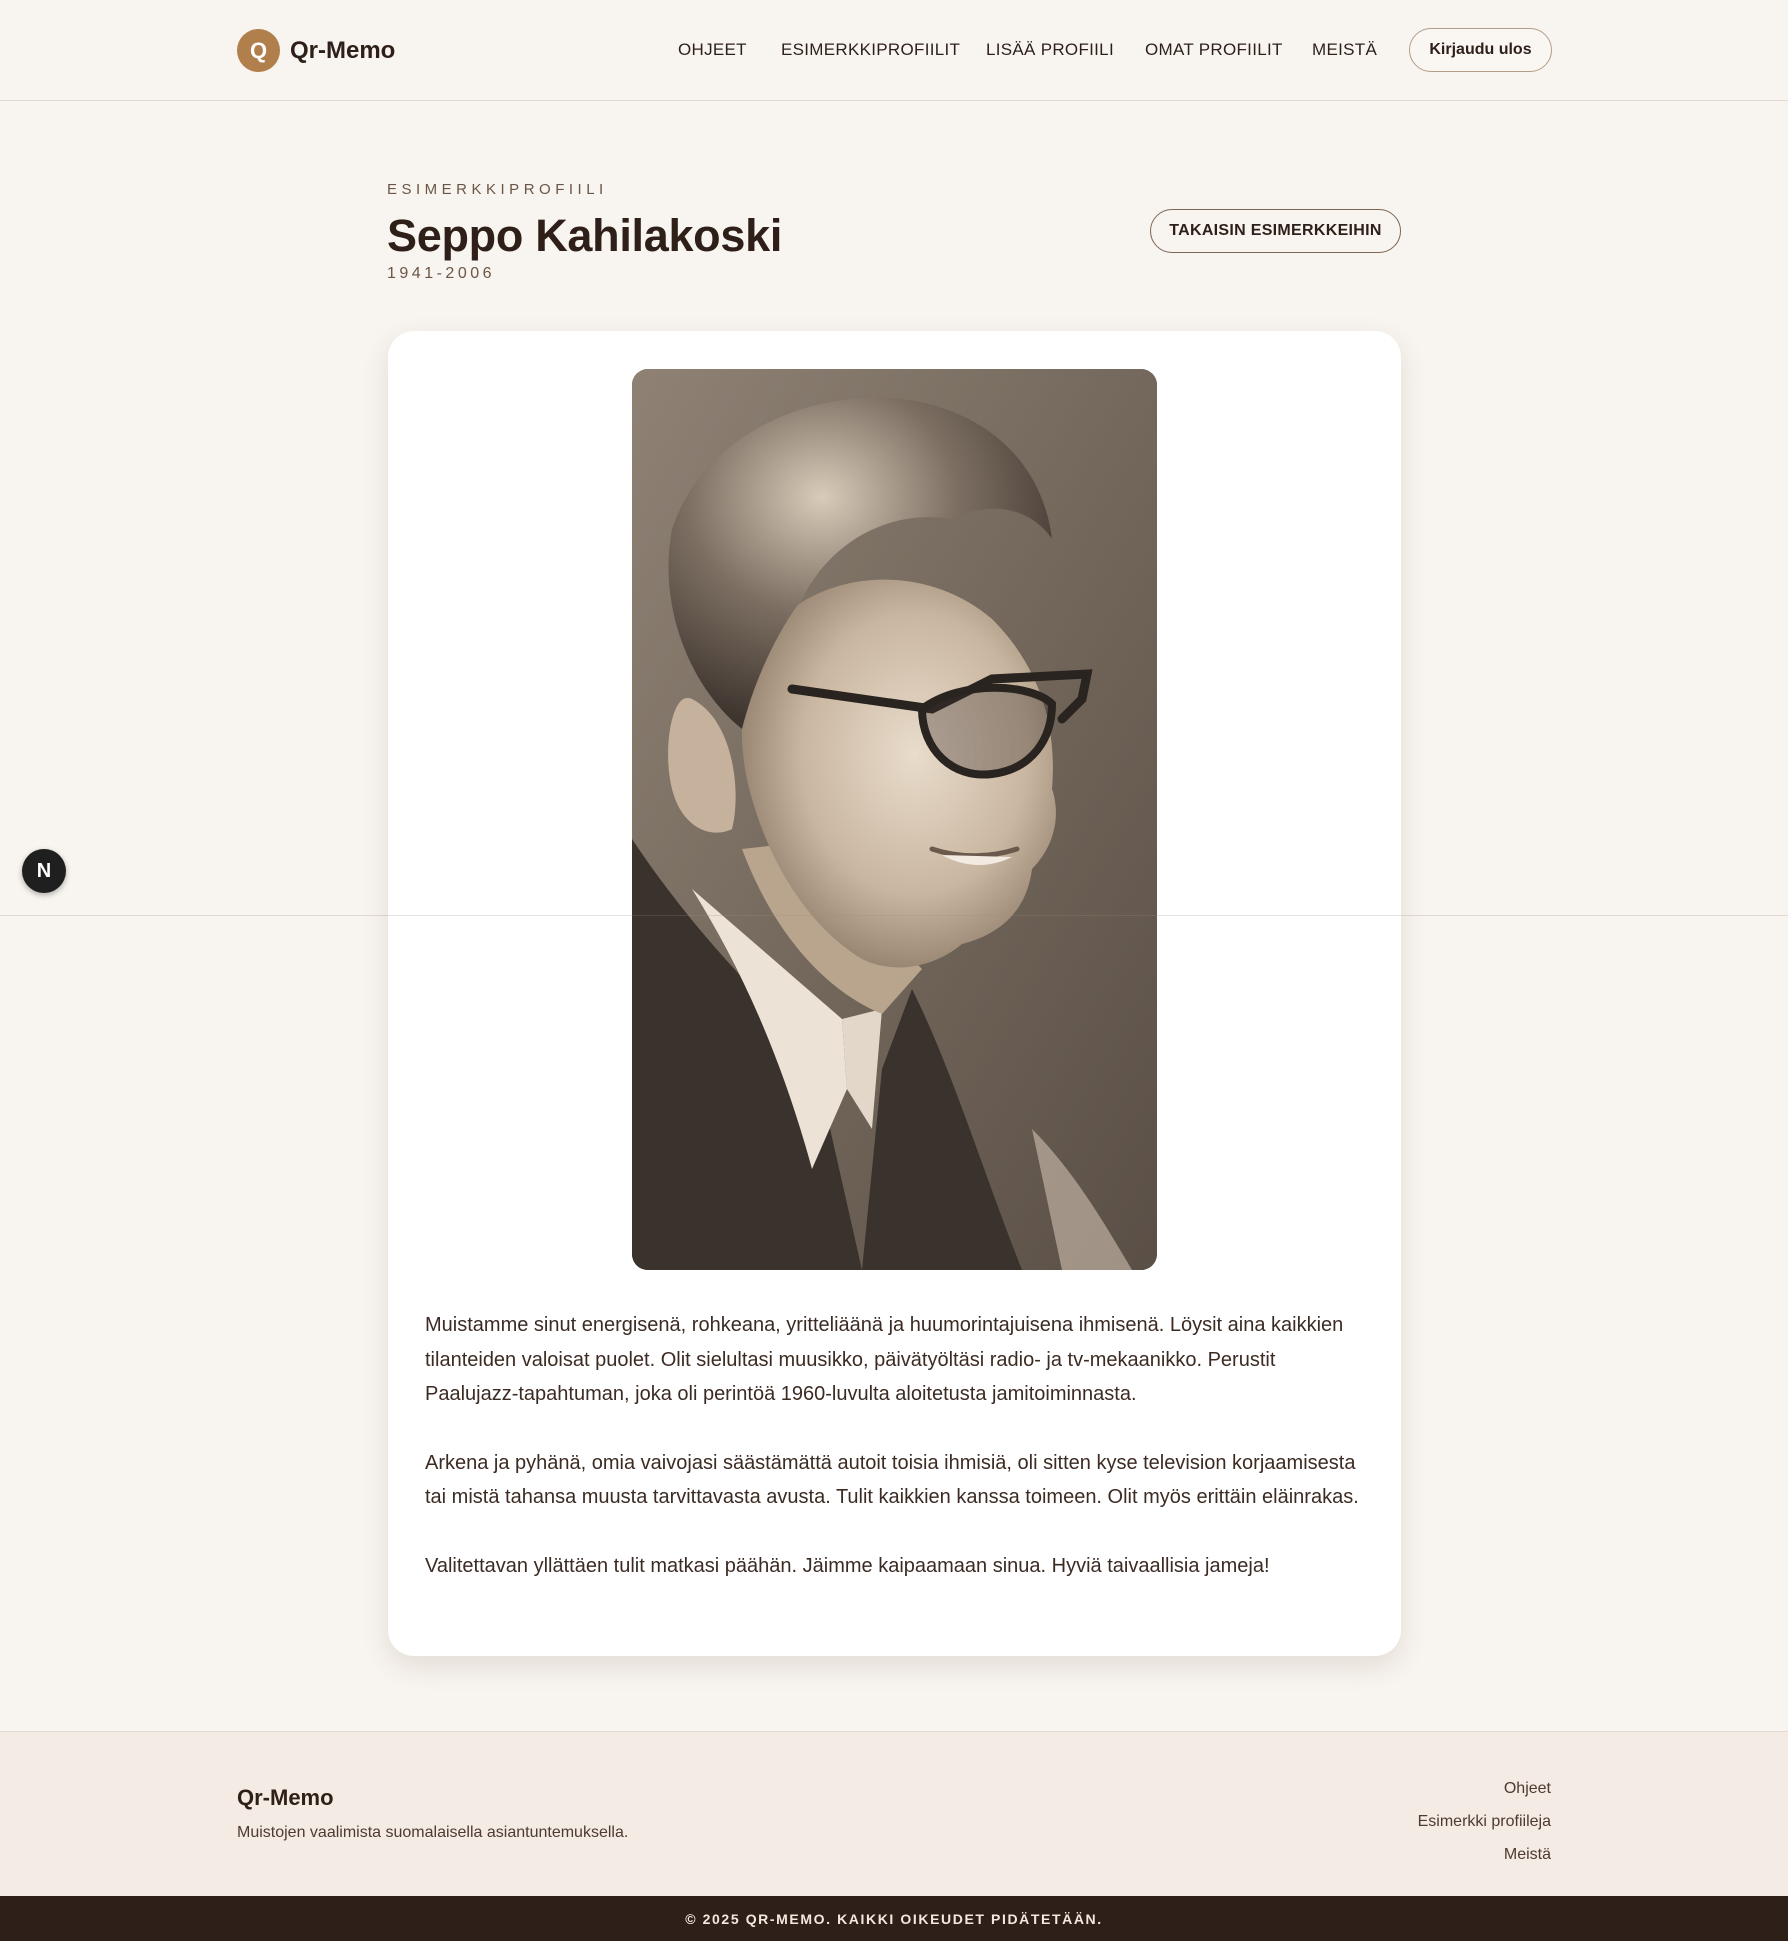  I want to click on profile-years: 1941-2006, so click(441, 273).